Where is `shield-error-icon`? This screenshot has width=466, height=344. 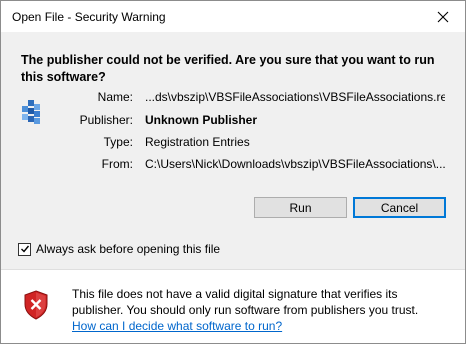
shield-error-icon is located at coordinates (36, 305).